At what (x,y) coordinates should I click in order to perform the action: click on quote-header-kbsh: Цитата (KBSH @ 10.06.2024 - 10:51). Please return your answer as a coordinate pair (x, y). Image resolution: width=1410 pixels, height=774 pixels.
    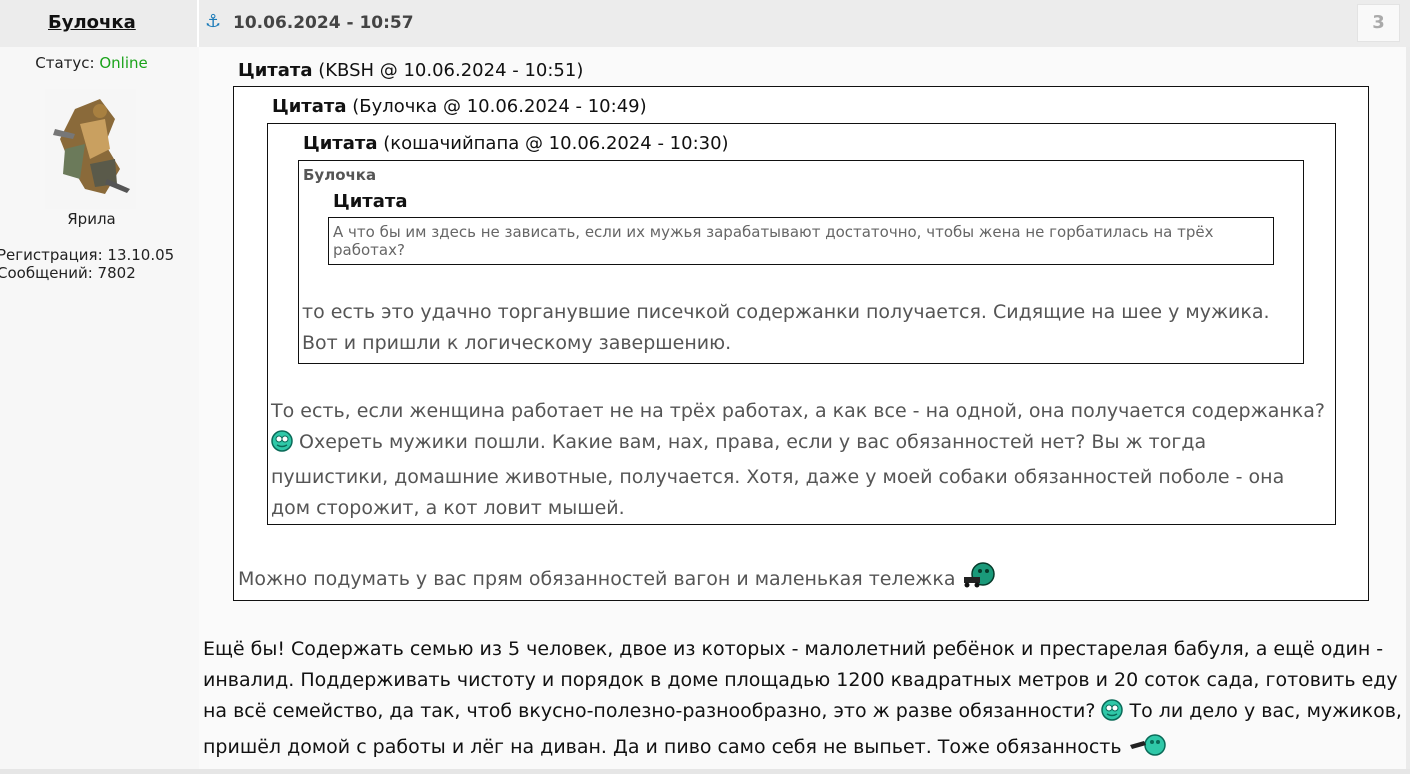
    Looking at the image, I should click on (411, 70).